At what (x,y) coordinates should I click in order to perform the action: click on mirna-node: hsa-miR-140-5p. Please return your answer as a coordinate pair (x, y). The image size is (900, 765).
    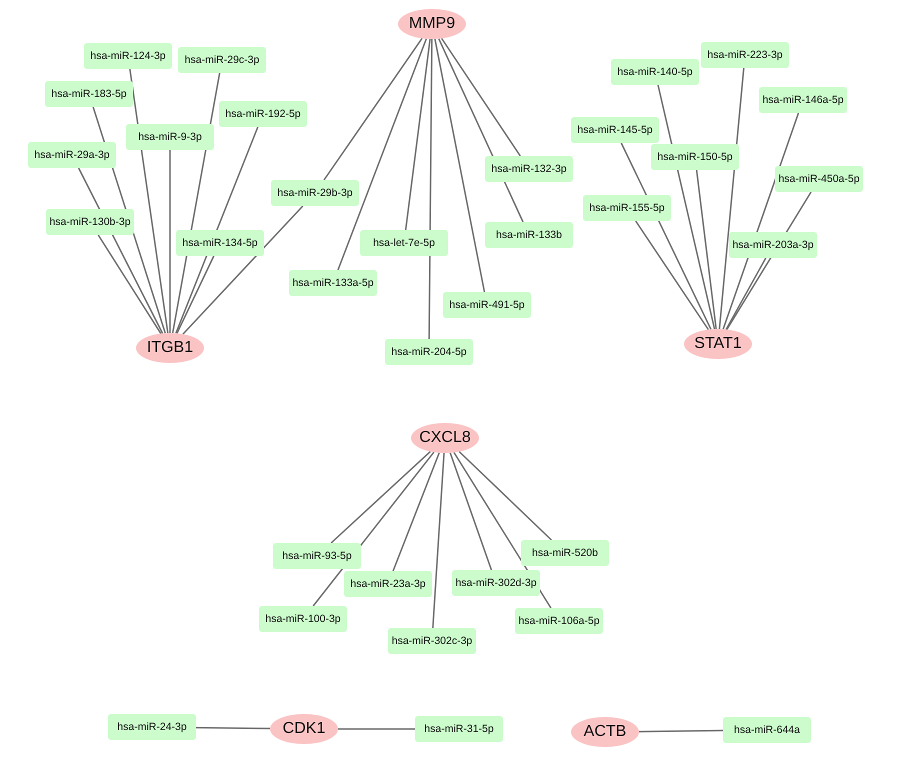
    Looking at the image, I should click on (655, 72).